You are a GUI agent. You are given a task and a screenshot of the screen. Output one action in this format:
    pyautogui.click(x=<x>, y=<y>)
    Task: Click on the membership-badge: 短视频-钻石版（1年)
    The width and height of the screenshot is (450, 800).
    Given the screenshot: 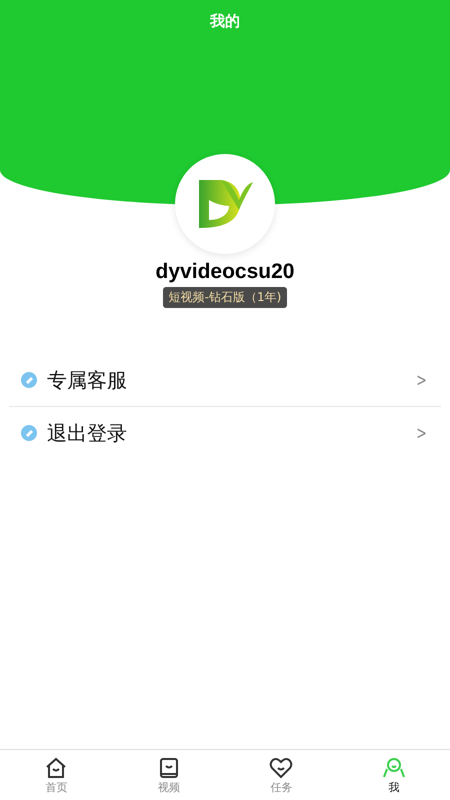 What is the action you would take?
    pyautogui.click(x=225, y=297)
    